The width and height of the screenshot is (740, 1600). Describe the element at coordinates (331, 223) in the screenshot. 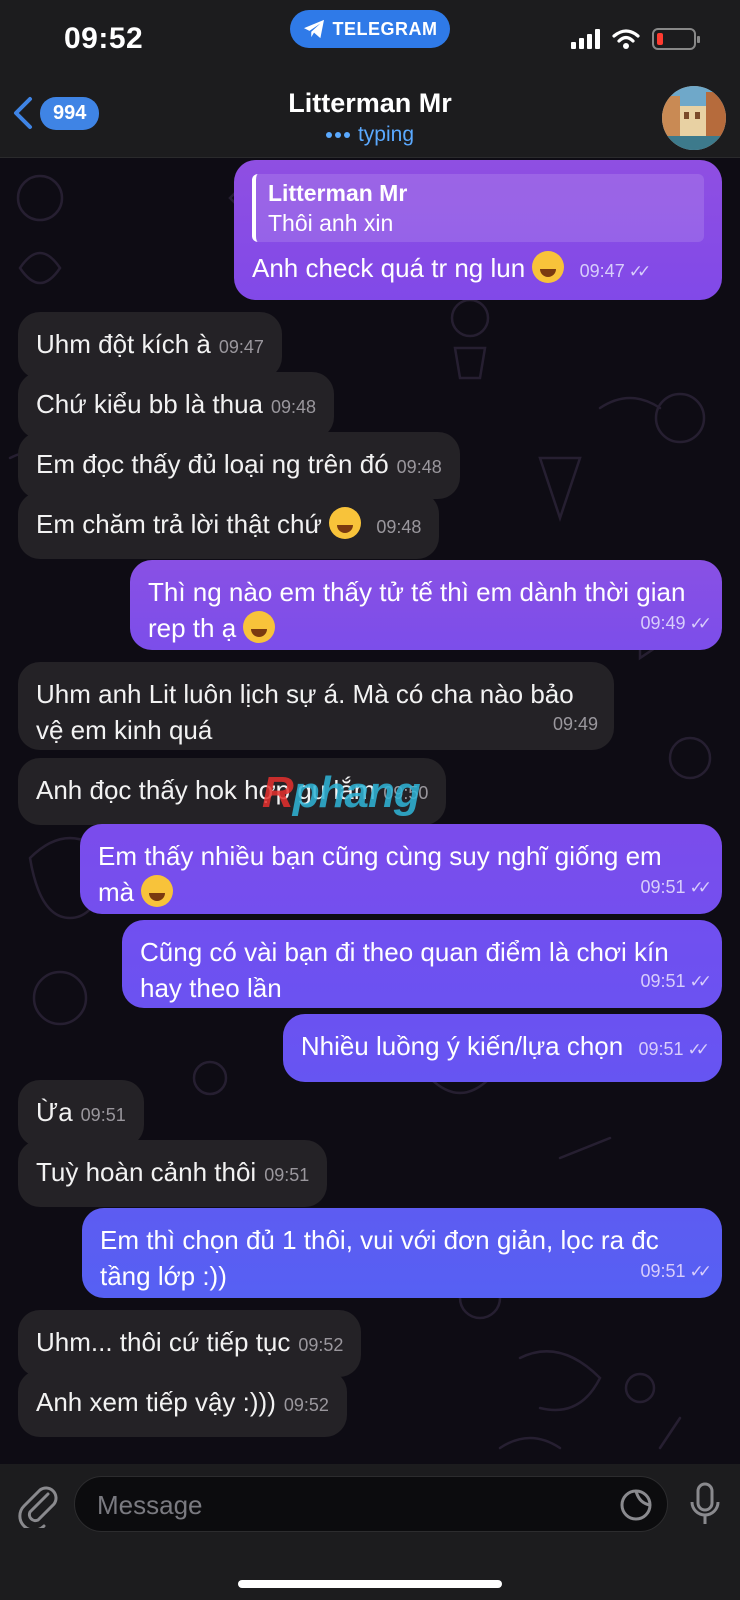

I see `reply-quote-text: Thôi anh xin` at that location.